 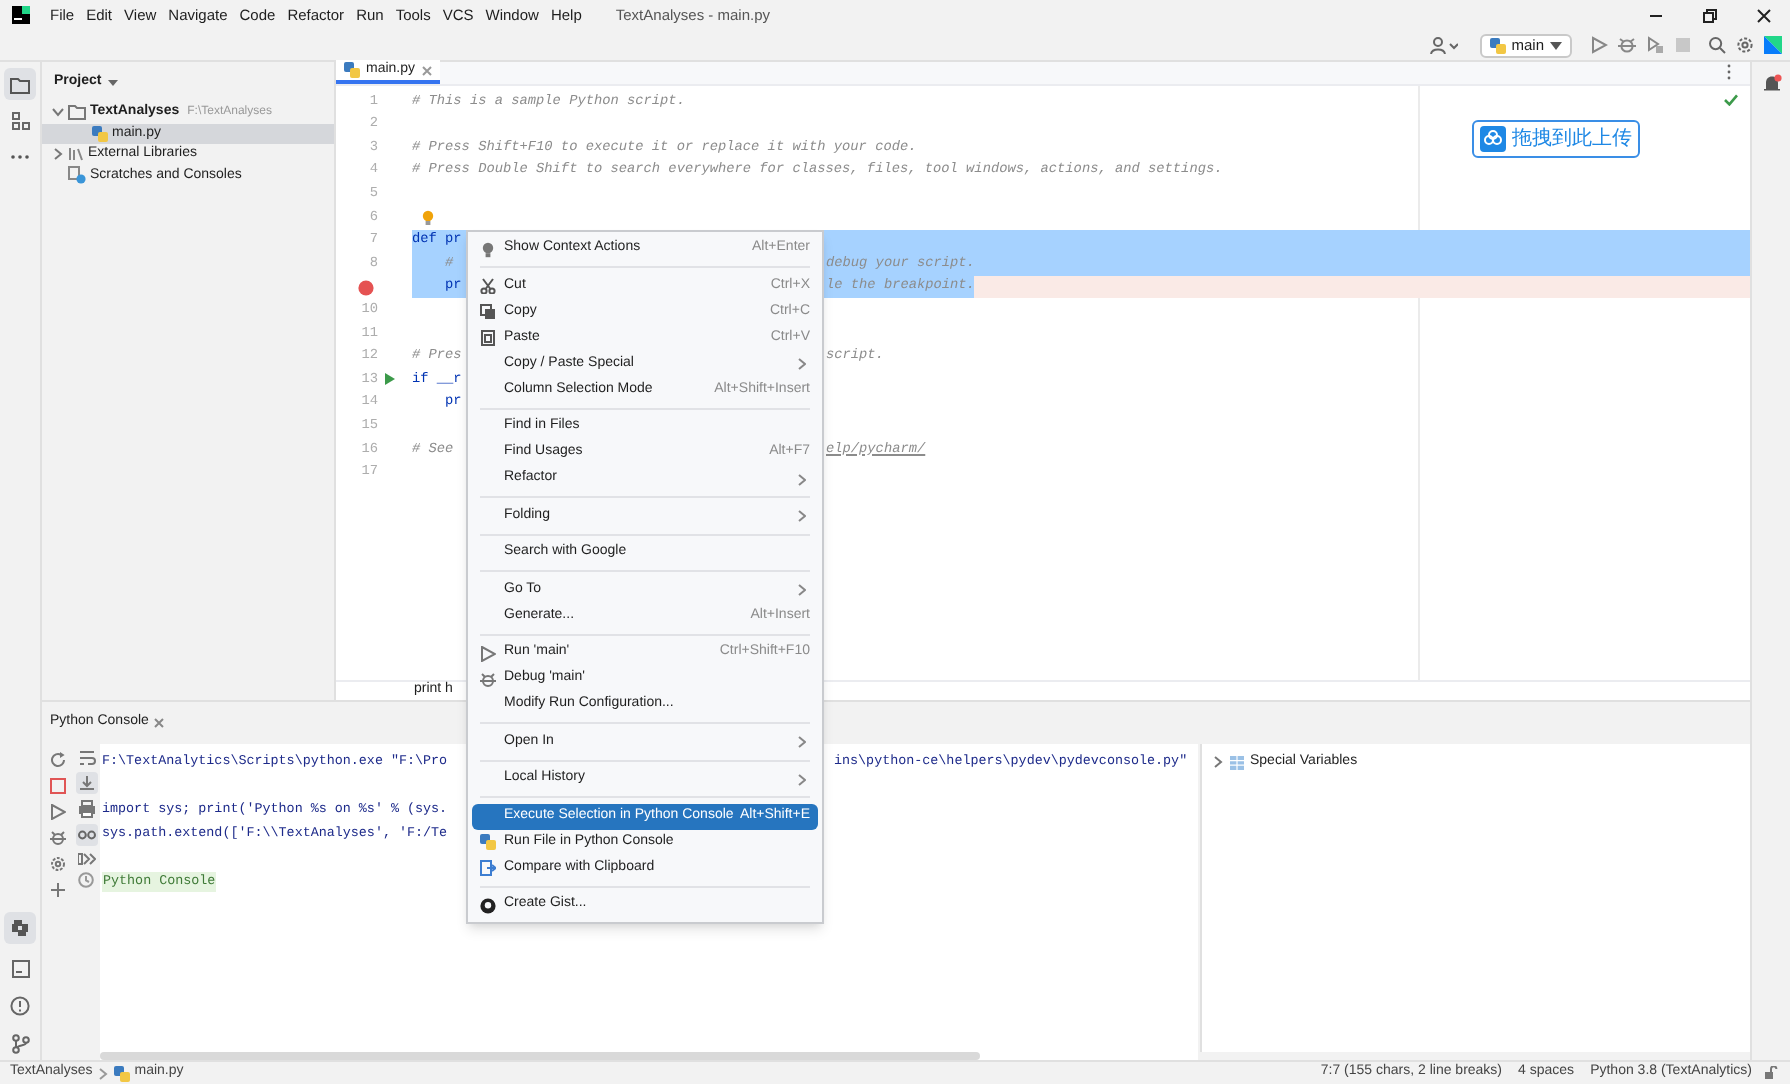 I want to click on rerun-icon, so click(x=57, y=760).